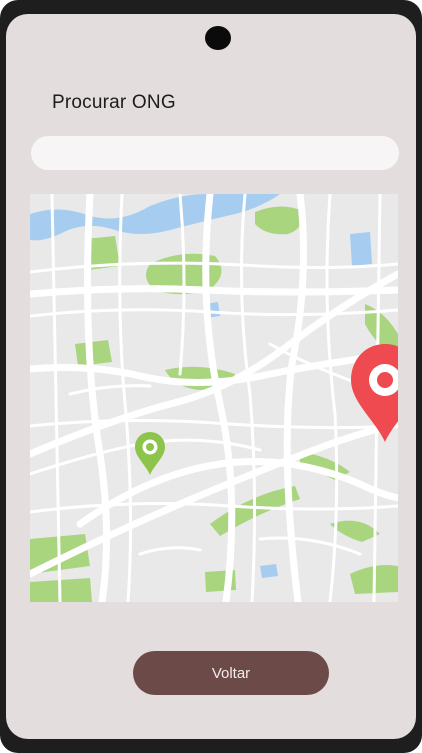 The height and width of the screenshot is (753, 422). Describe the element at coordinates (361, 249) in the screenshot. I see `pond-shape` at that location.